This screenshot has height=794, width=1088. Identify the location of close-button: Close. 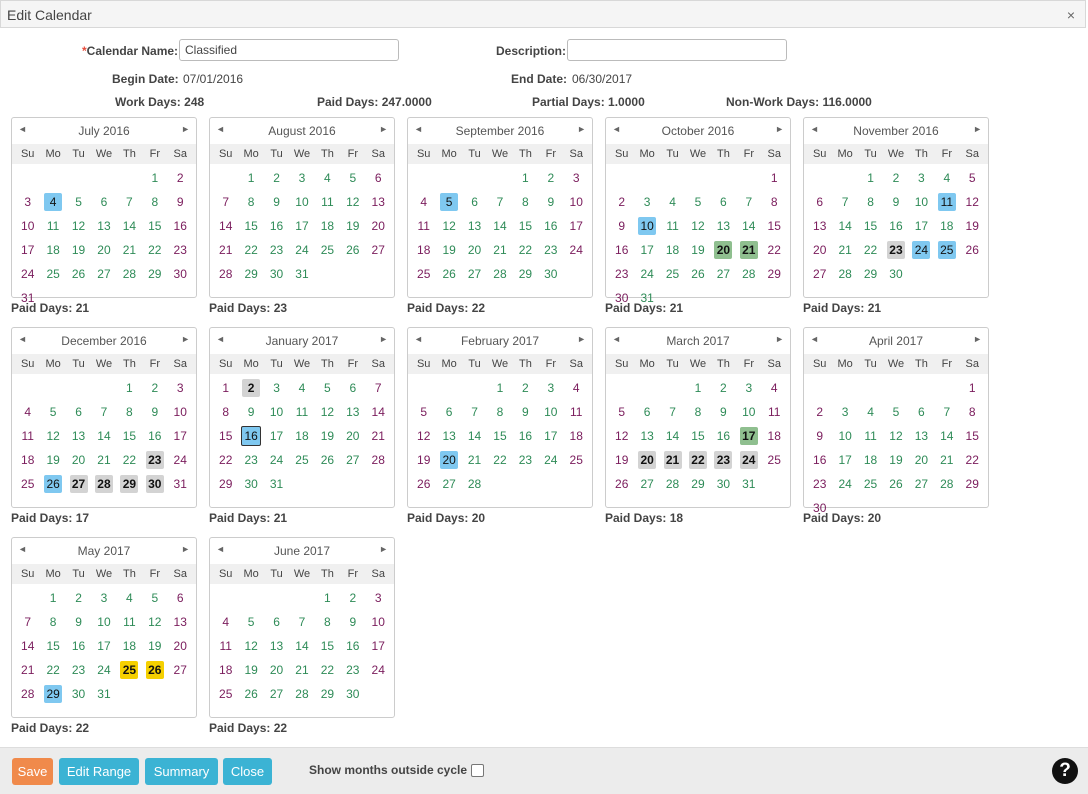
(247, 771).